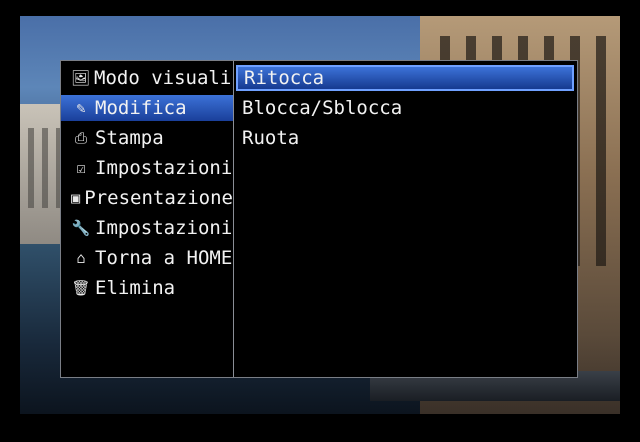 The height and width of the screenshot is (442, 640). Describe the element at coordinates (81, 288) in the screenshot. I see `trash-icon: 🗑` at that location.